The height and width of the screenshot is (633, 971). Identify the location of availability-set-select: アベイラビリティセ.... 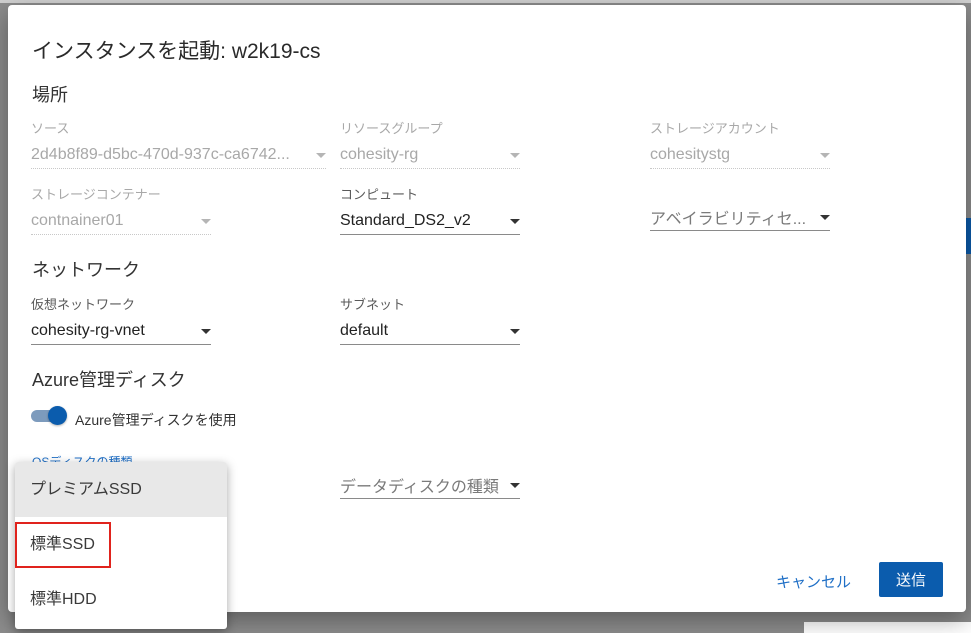
(740, 207).